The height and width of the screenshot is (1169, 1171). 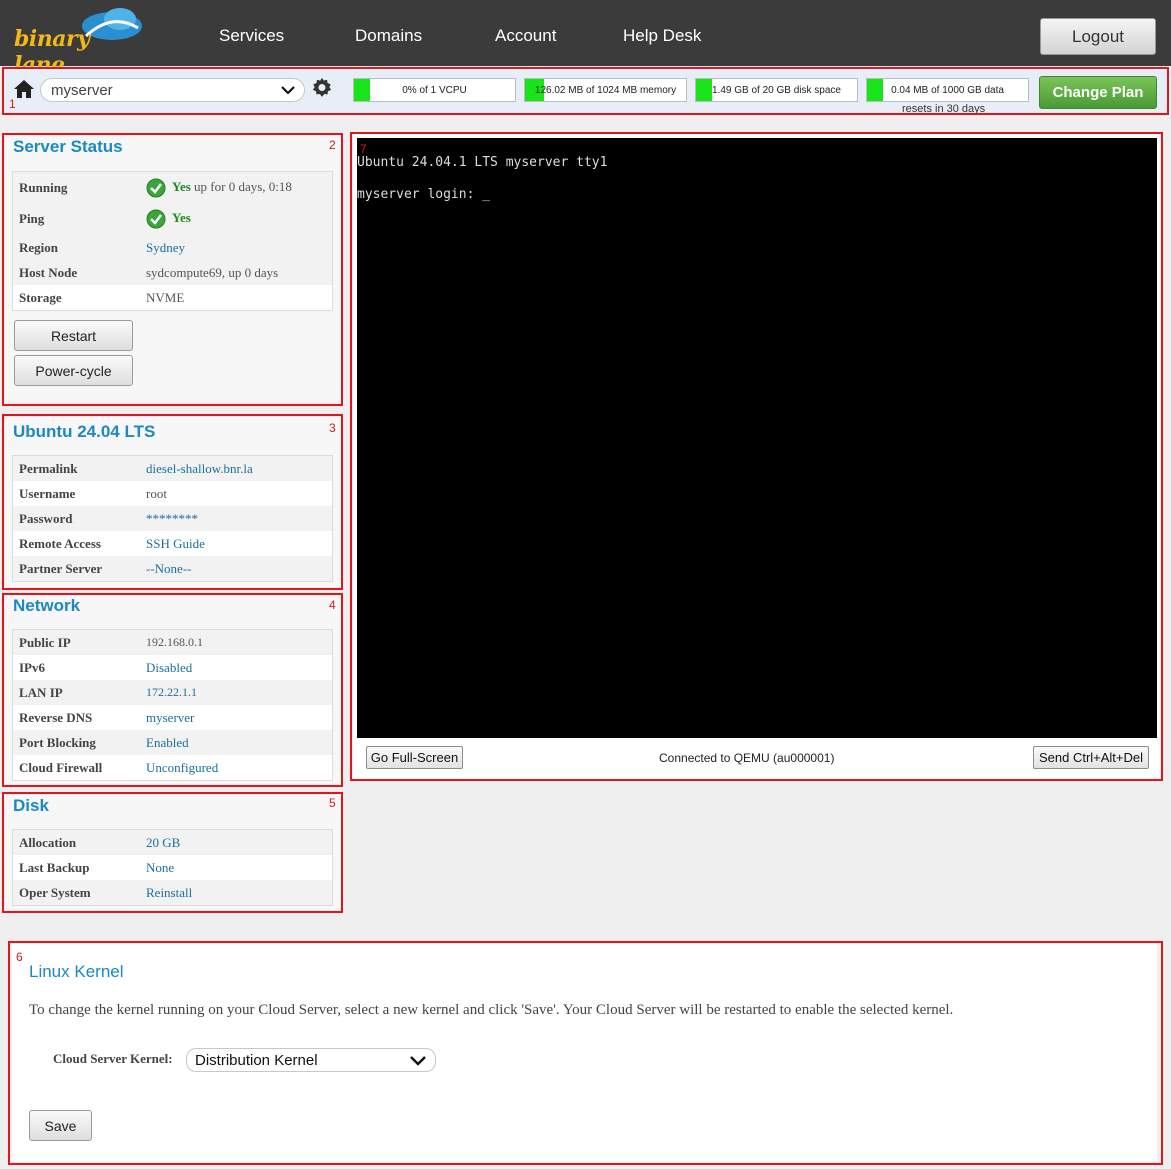 I want to click on data-usage-bar: 0.04 MB of 1000 GB data, so click(x=947, y=90).